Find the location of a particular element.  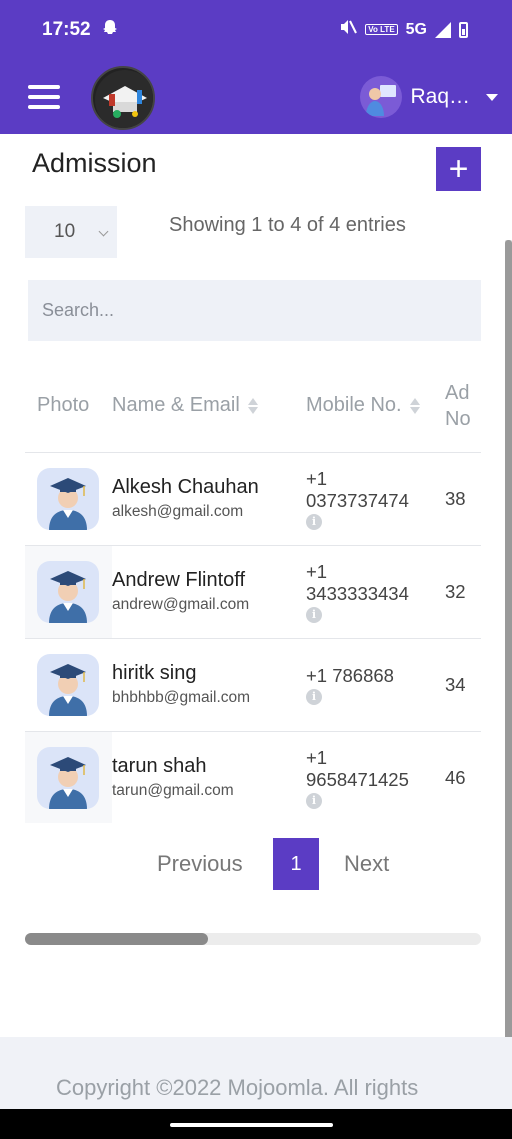

student-email: bhbhbb@gmail.com is located at coordinates (181, 697).